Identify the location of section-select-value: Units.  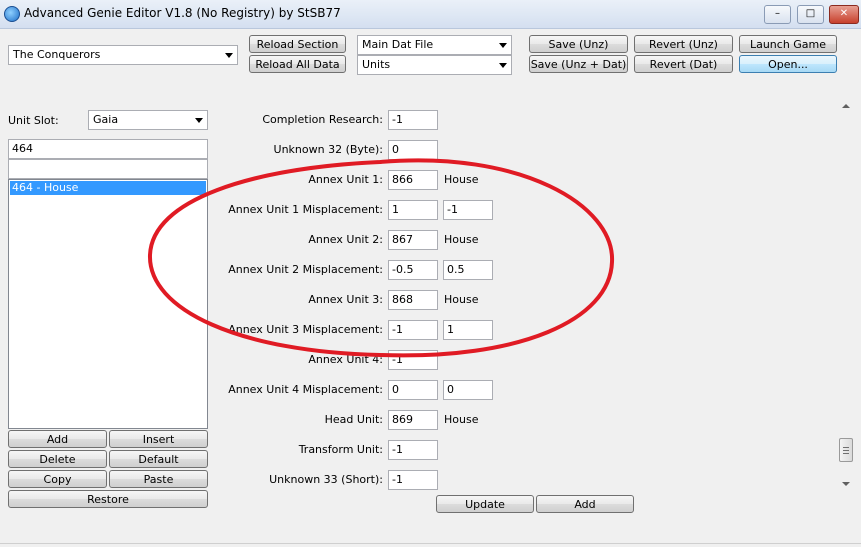
(376, 64).